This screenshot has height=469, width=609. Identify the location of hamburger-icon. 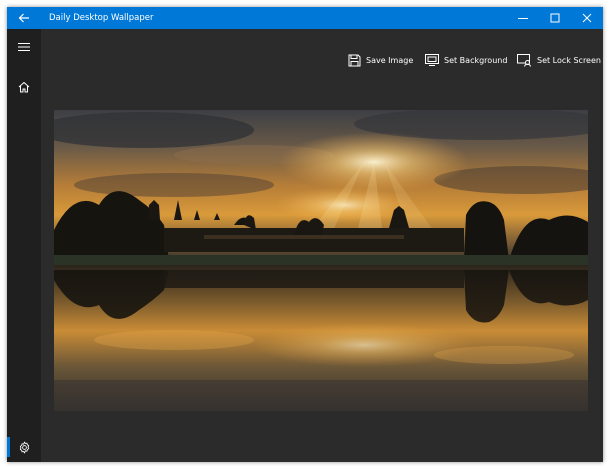
(24, 47).